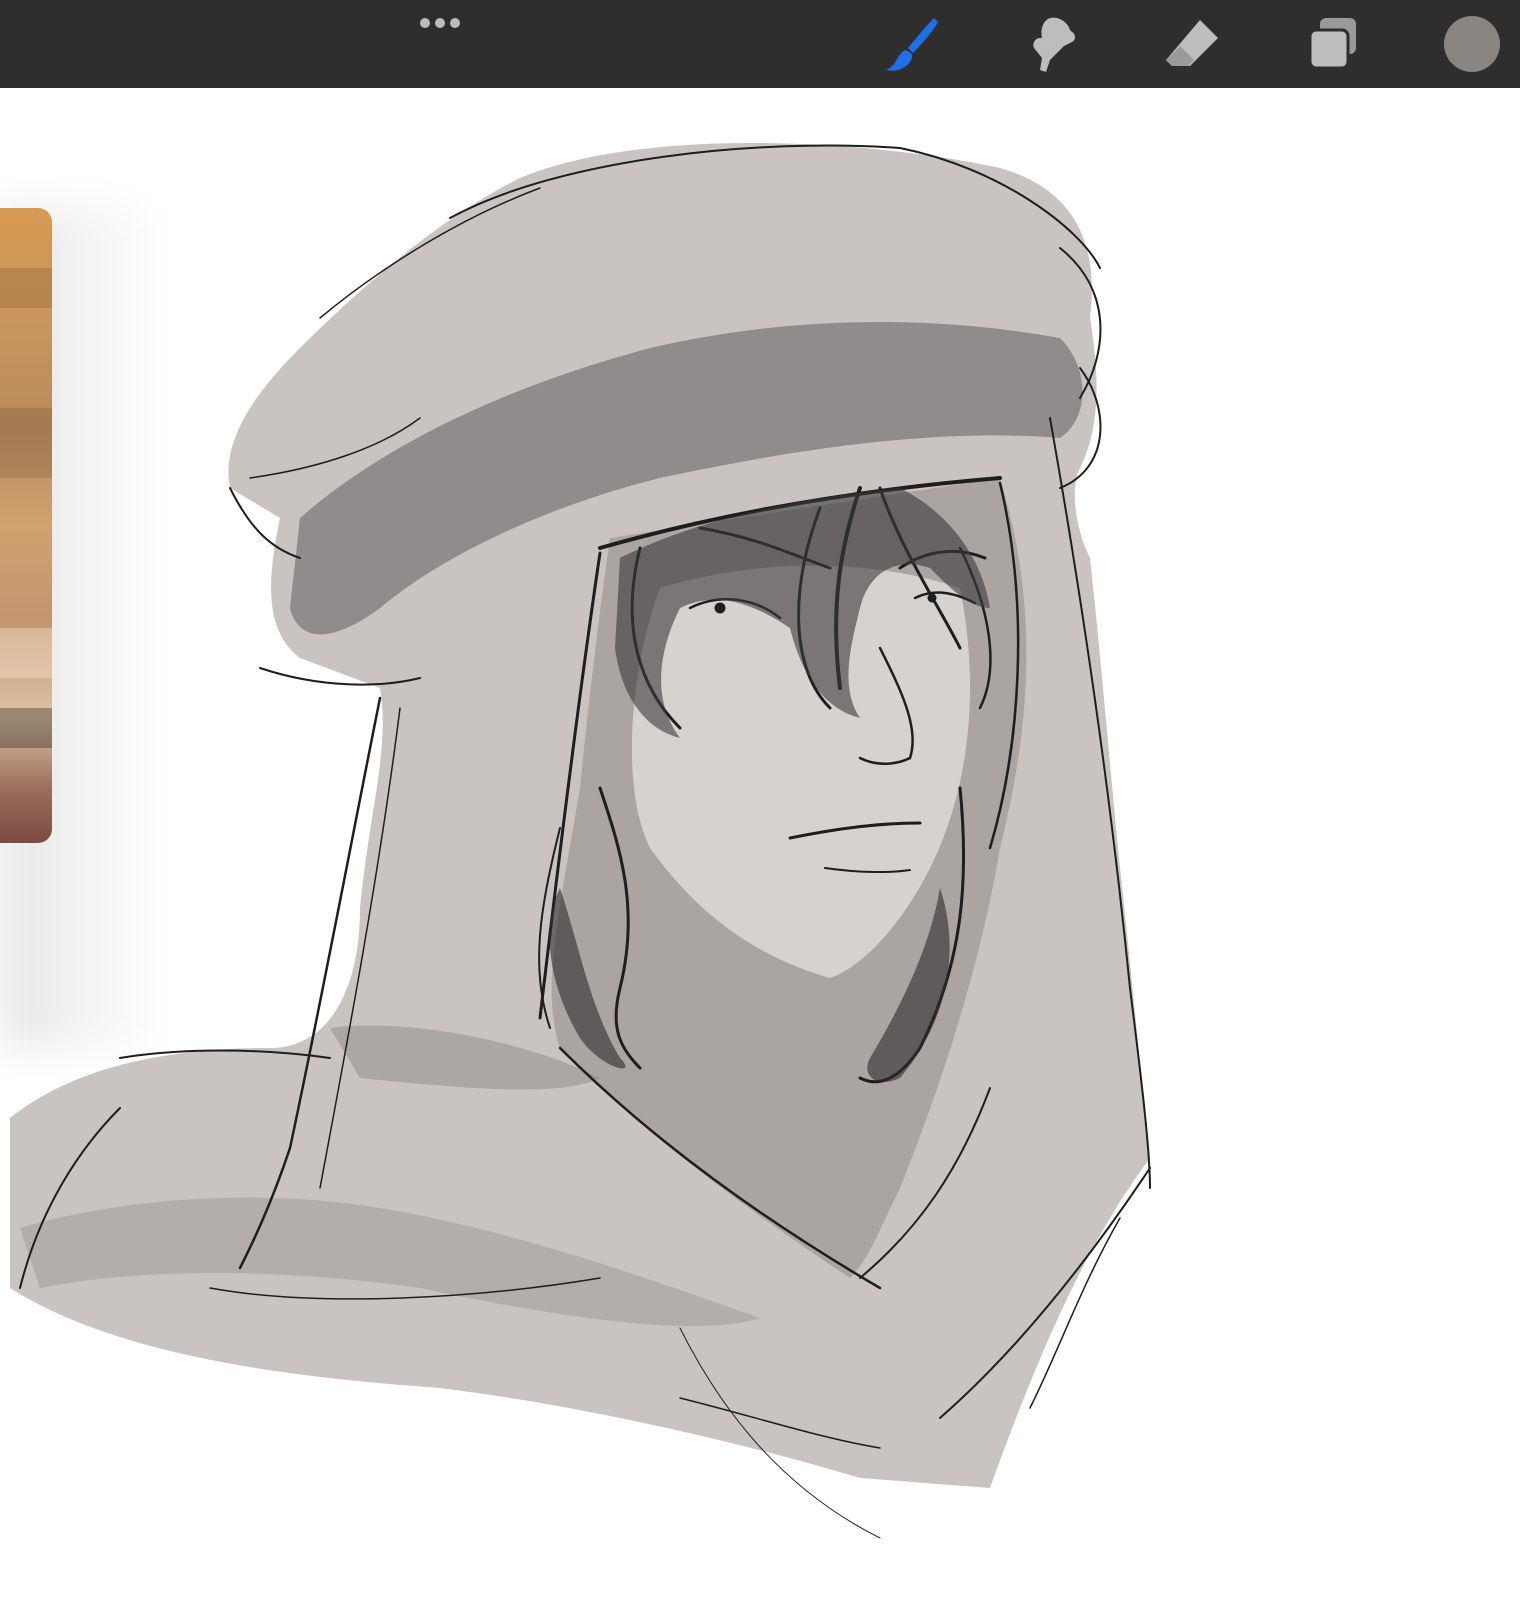 Image resolution: width=1520 pixels, height=1619 pixels. I want to click on more-dots-icon, so click(440, 23).